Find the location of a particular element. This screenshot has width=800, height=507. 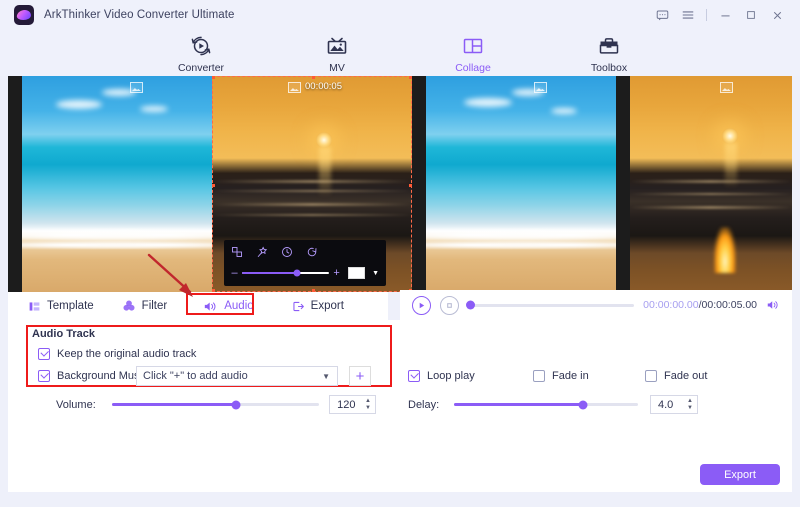

delay-label: Delay: is located at coordinates (424, 404).